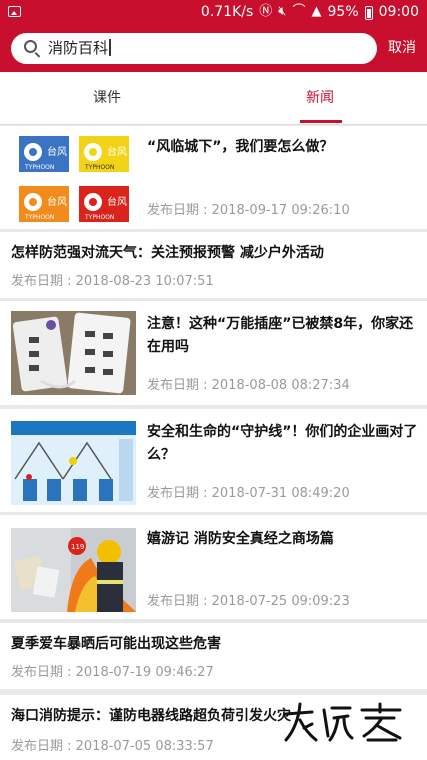 The width and height of the screenshot is (427, 760). Describe the element at coordinates (266, 11) in the screenshot. I see `nfc-icon: Ⓝ` at that location.